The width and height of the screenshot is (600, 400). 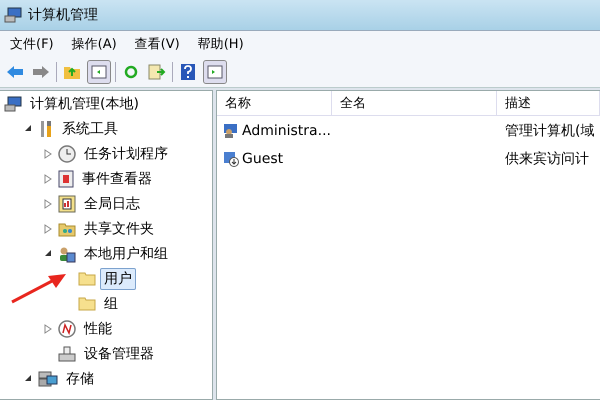 I want to click on user-down-icon, so click(x=231, y=159).